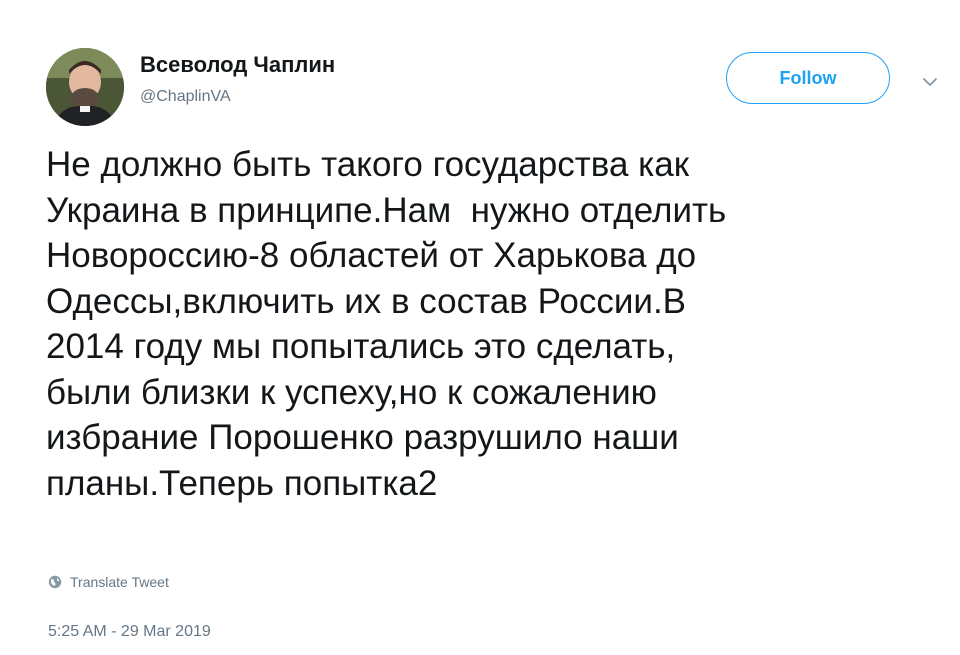 The width and height of the screenshot is (960, 655). Describe the element at coordinates (808, 78) in the screenshot. I see `follow-button: Follow` at that location.